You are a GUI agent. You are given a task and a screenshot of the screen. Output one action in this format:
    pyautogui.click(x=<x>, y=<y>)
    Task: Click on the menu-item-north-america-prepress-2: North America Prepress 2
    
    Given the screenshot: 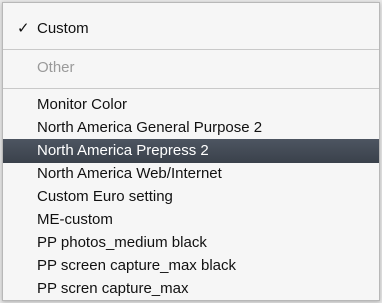 What is the action you would take?
    pyautogui.click(x=191, y=151)
    